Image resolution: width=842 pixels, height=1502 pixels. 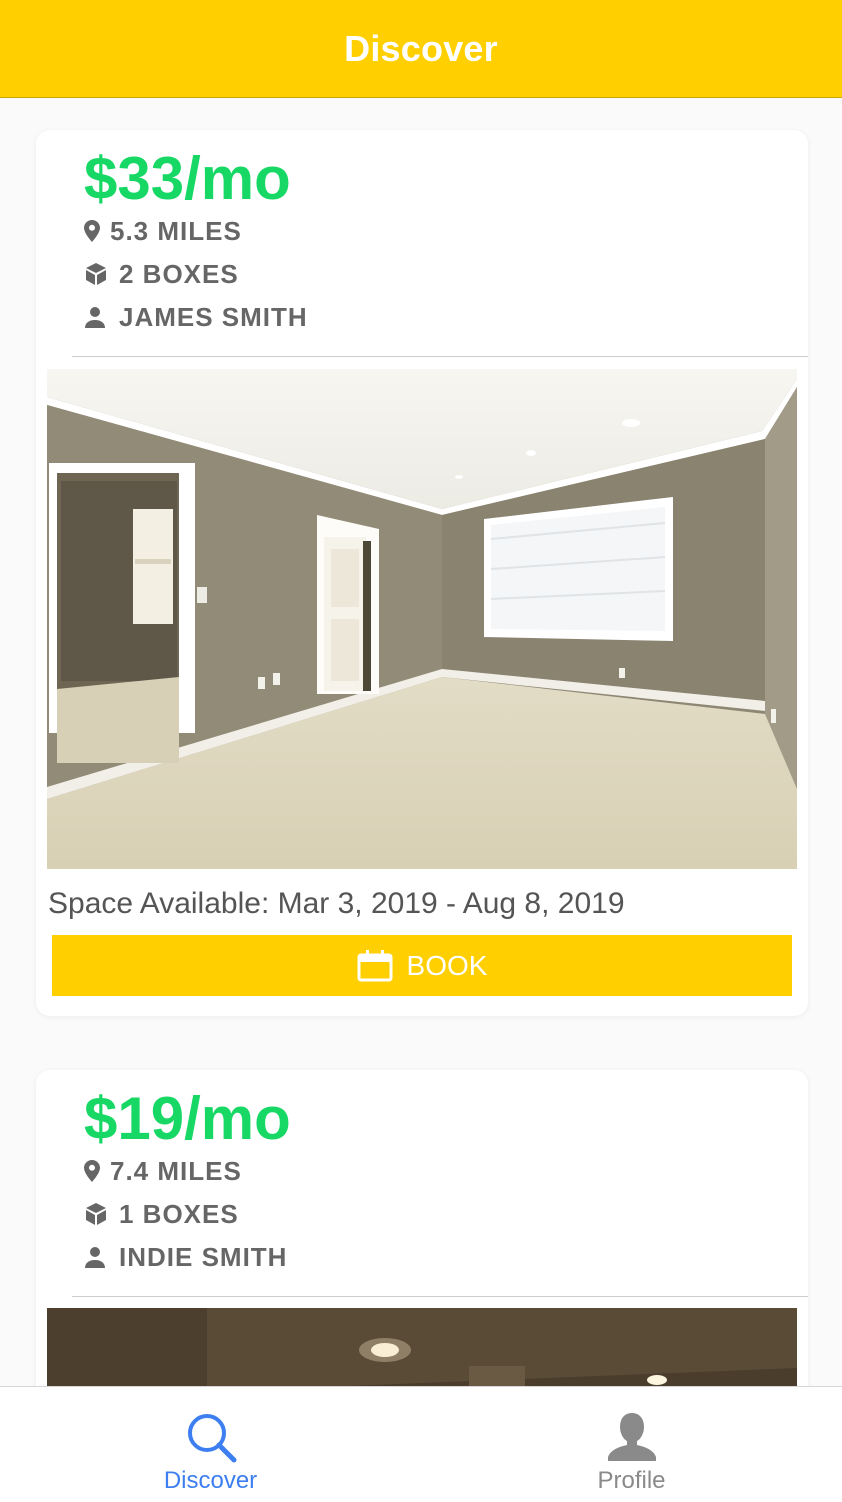 I want to click on listing-price: $19/mo, so click(x=187, y=1118).